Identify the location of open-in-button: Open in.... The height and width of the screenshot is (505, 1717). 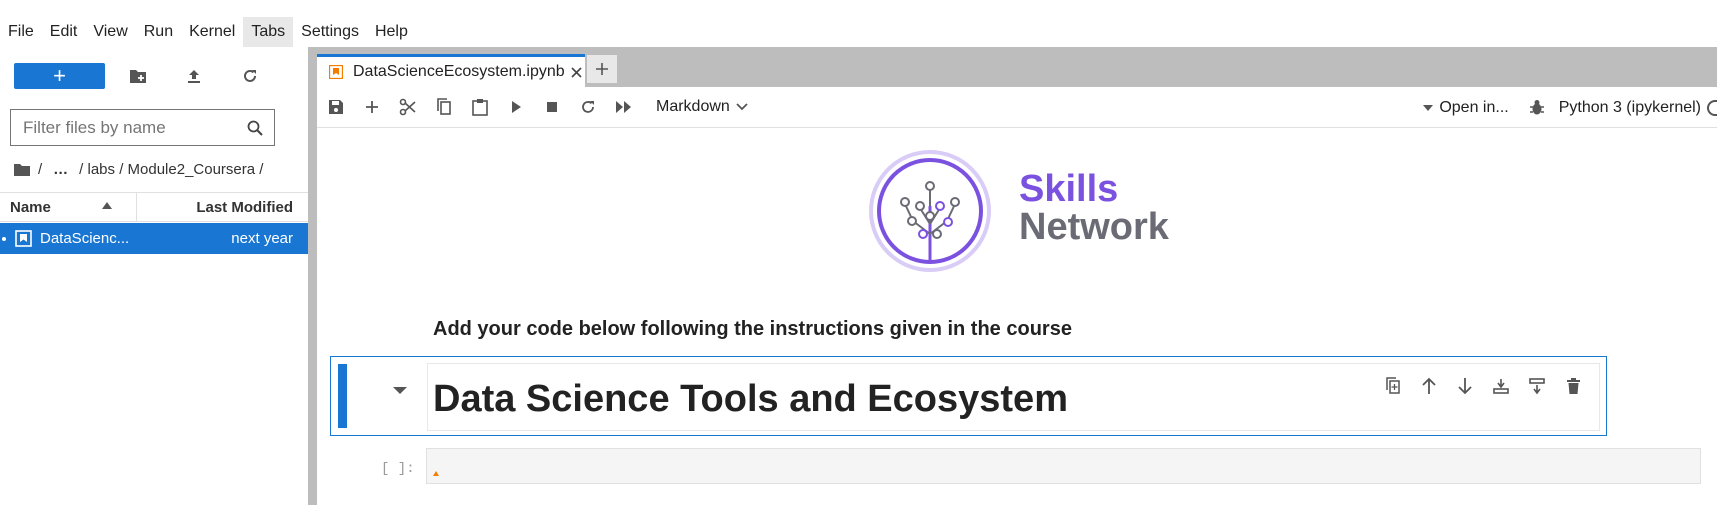
(1473, 108).